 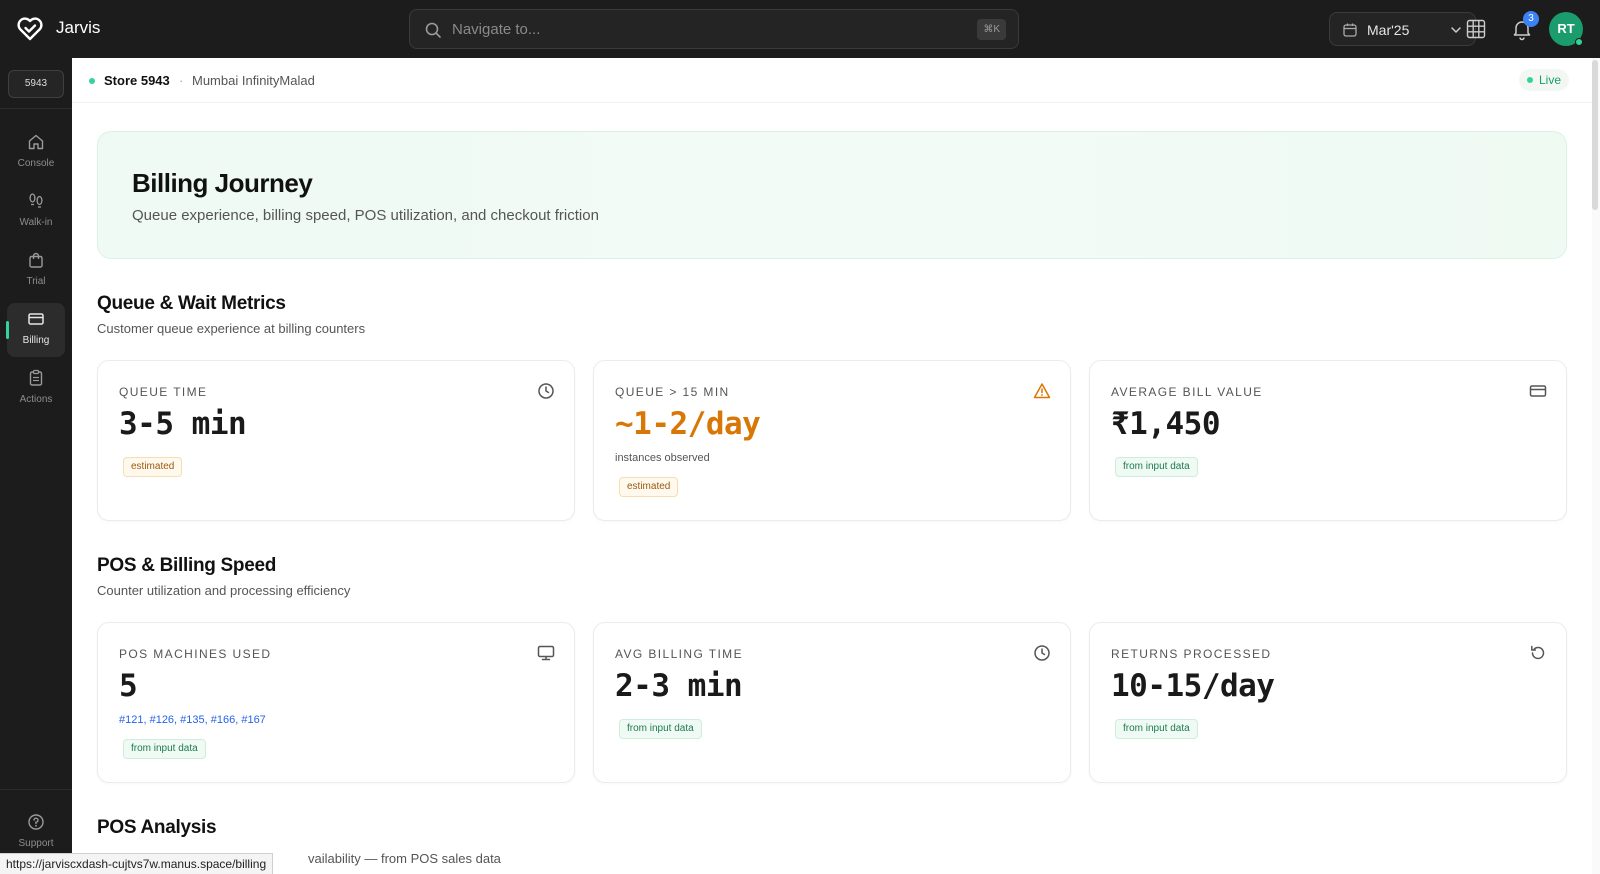 What do you see at coordinates (702, 29) in the screenshot?
I see `search-input` at bounding box center [702, 29].